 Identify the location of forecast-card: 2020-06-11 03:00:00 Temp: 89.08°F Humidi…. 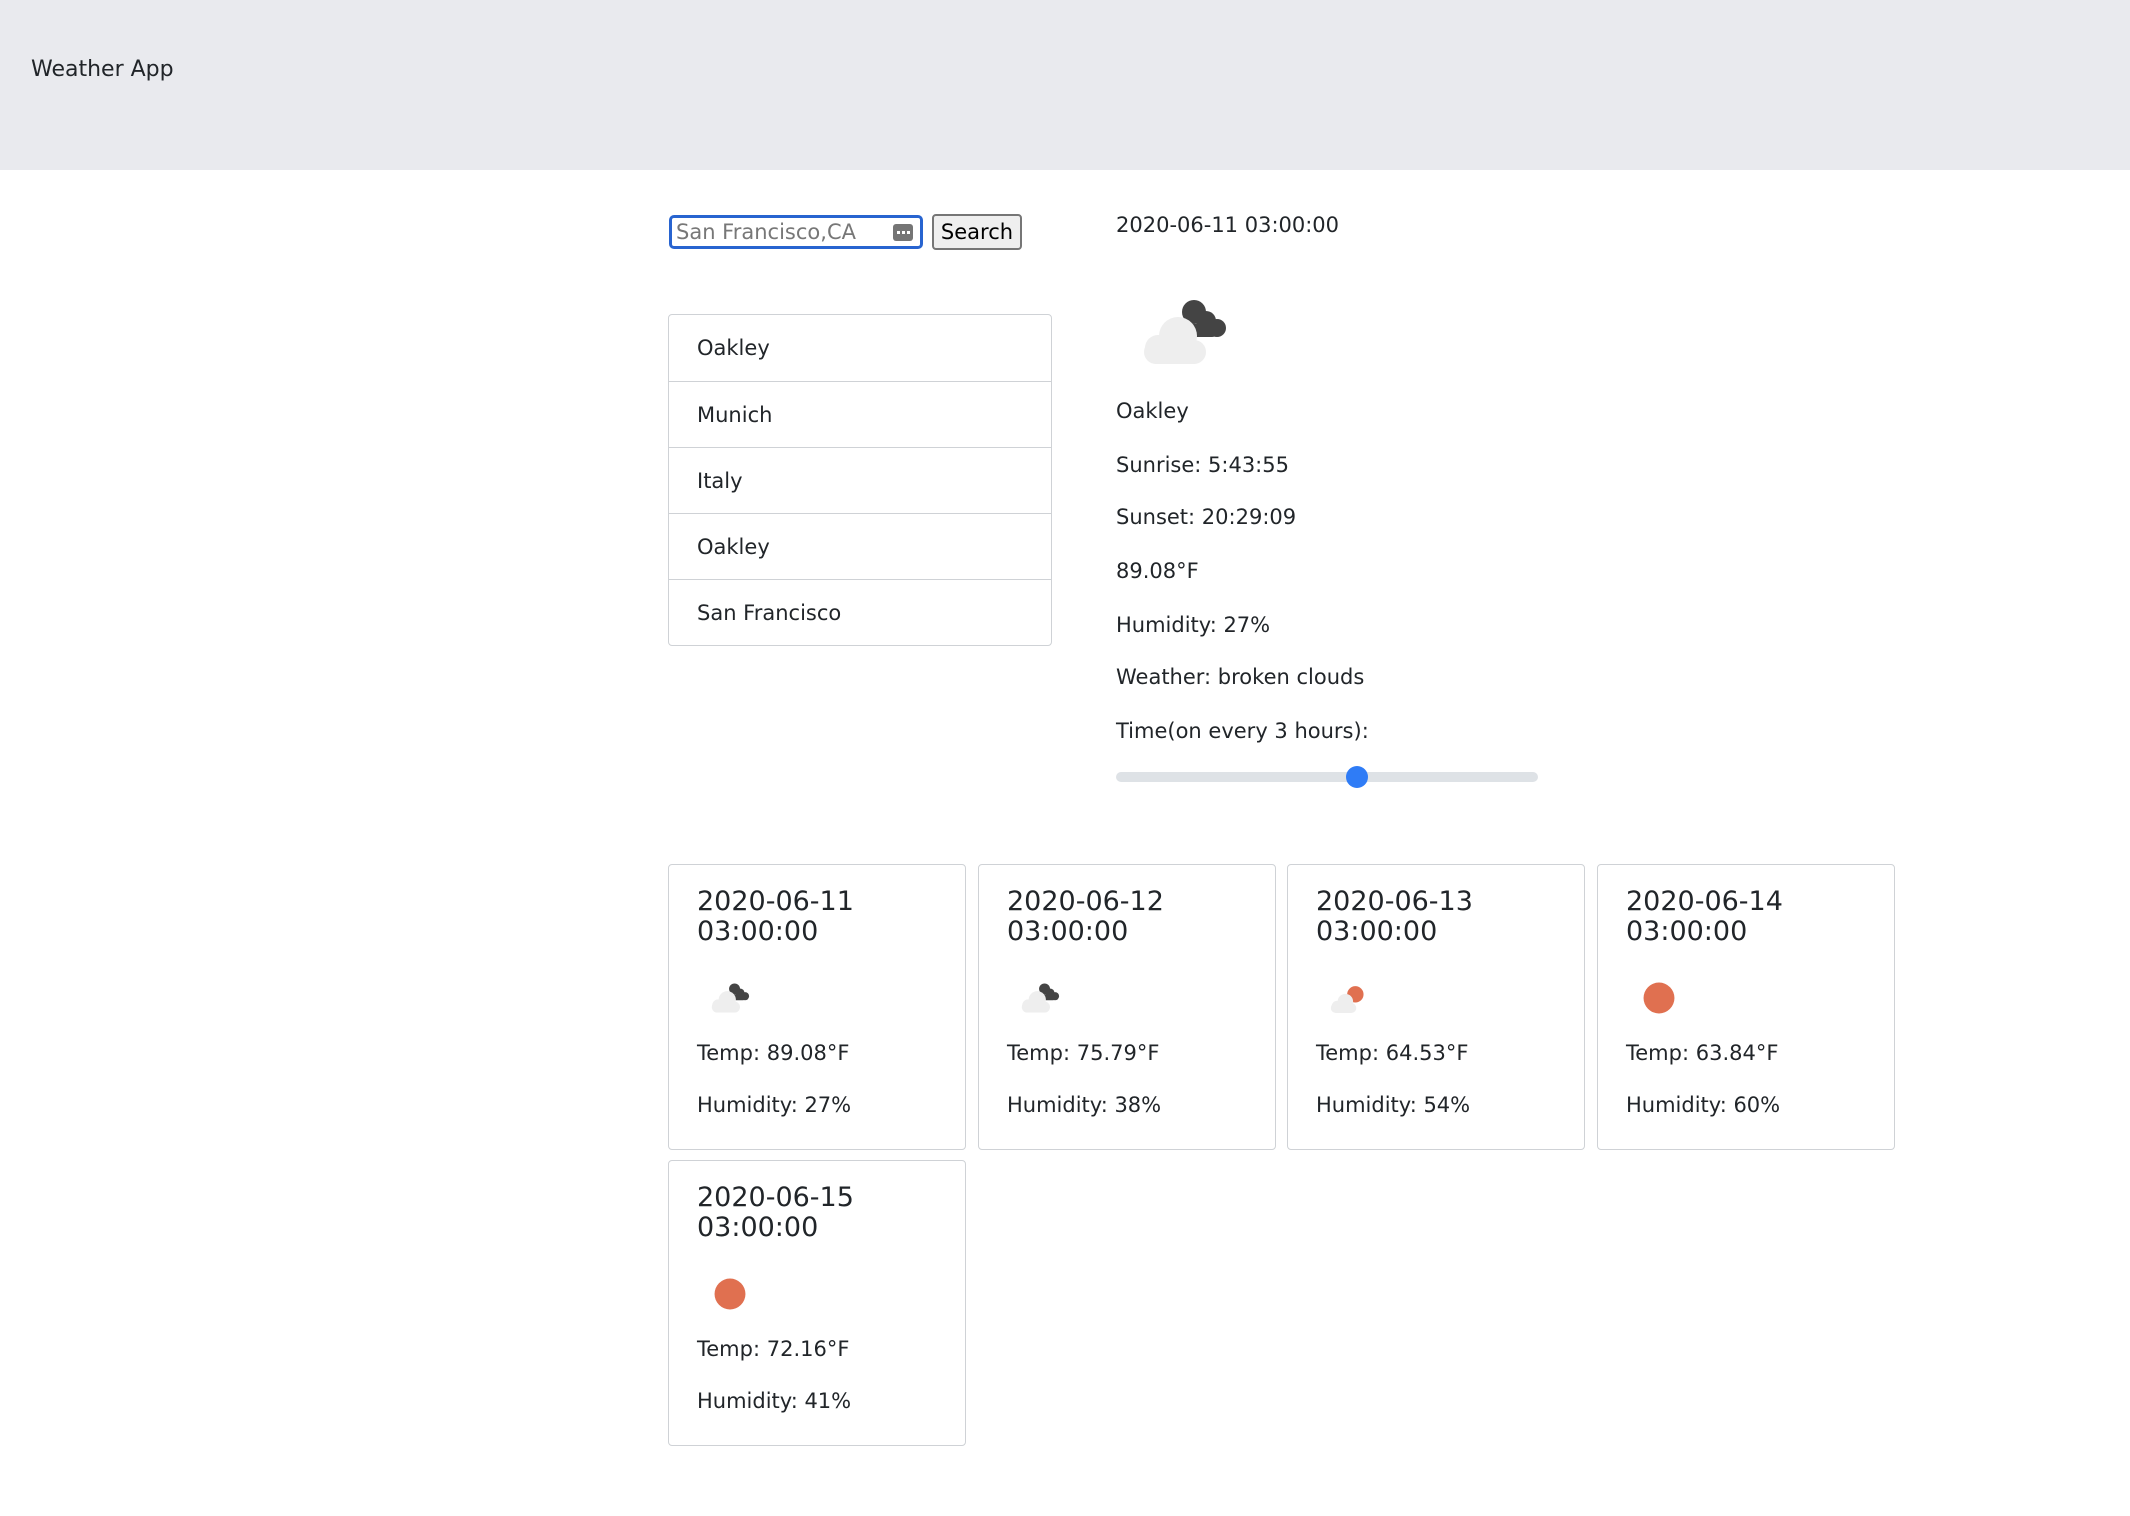
(817, 1007).